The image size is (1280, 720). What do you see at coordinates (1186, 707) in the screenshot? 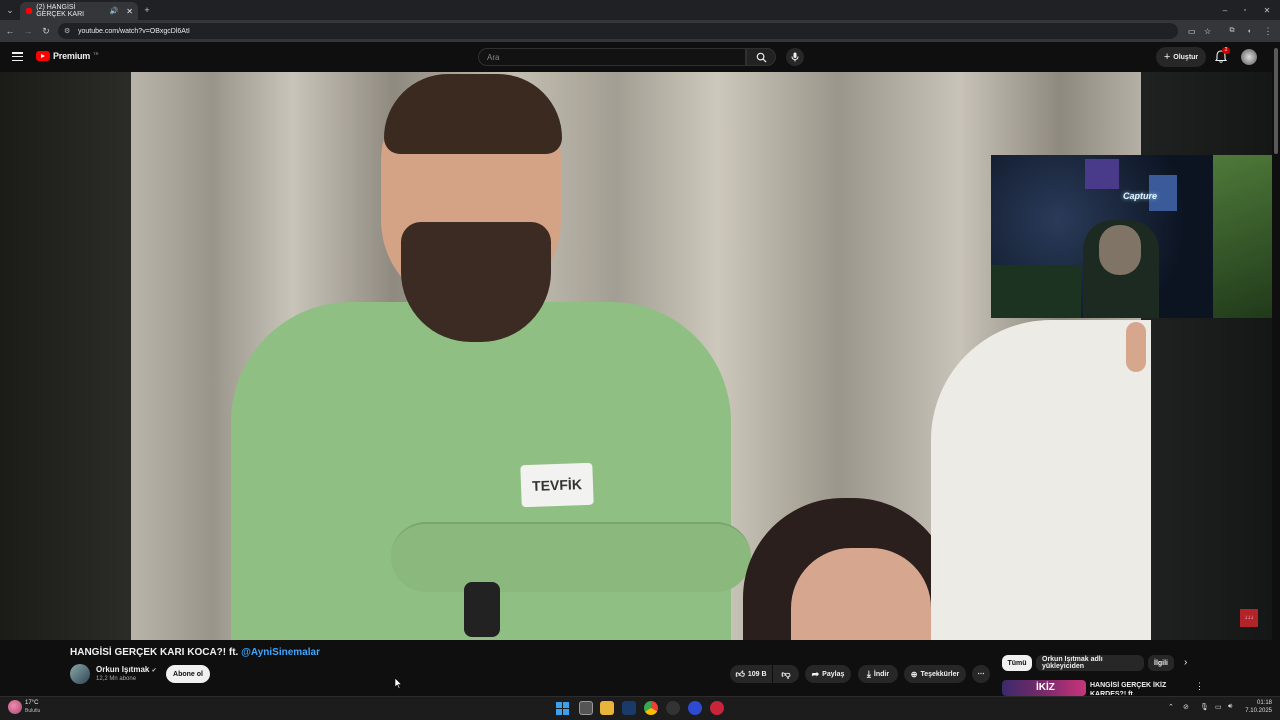
I see `tray-app-icon: ⊘` at bounding box center [1186, 707].